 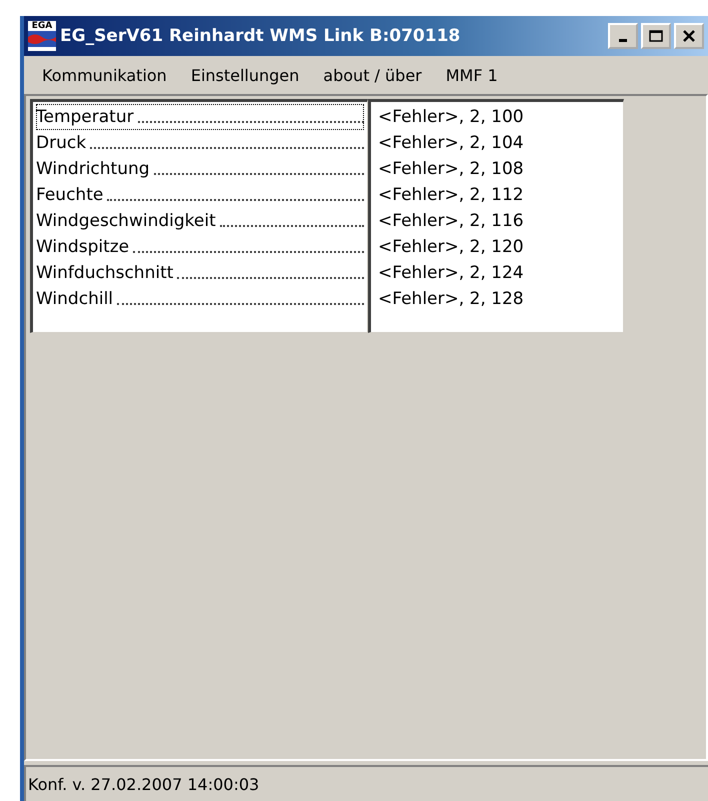 I want to click on close-button, so click(x=689, y=36).